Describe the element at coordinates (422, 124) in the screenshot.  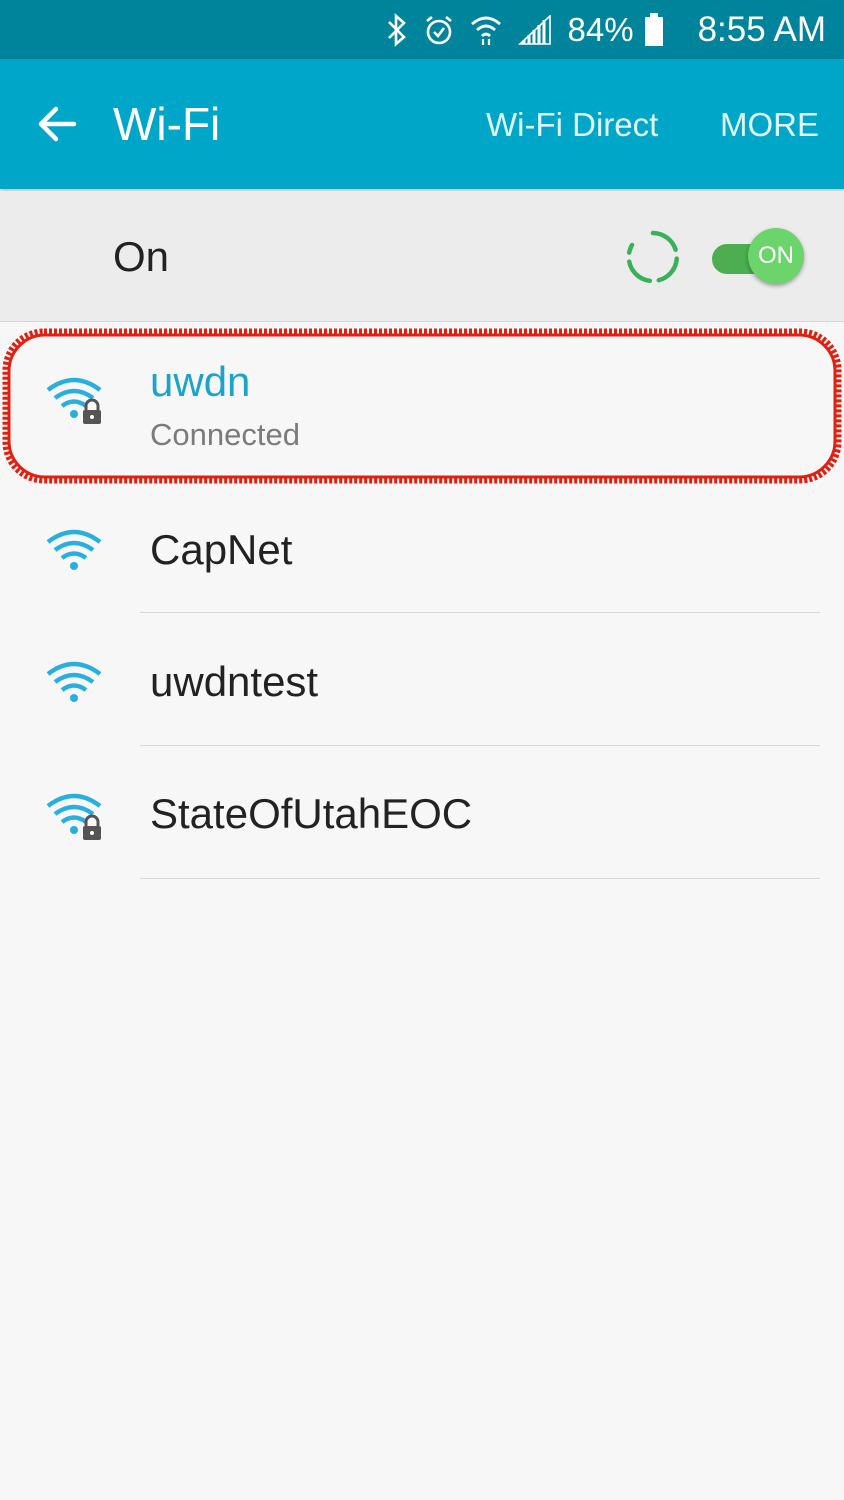
I see `app-bar: Wi-Fi Wi-Fi Direct MORE` at that location.